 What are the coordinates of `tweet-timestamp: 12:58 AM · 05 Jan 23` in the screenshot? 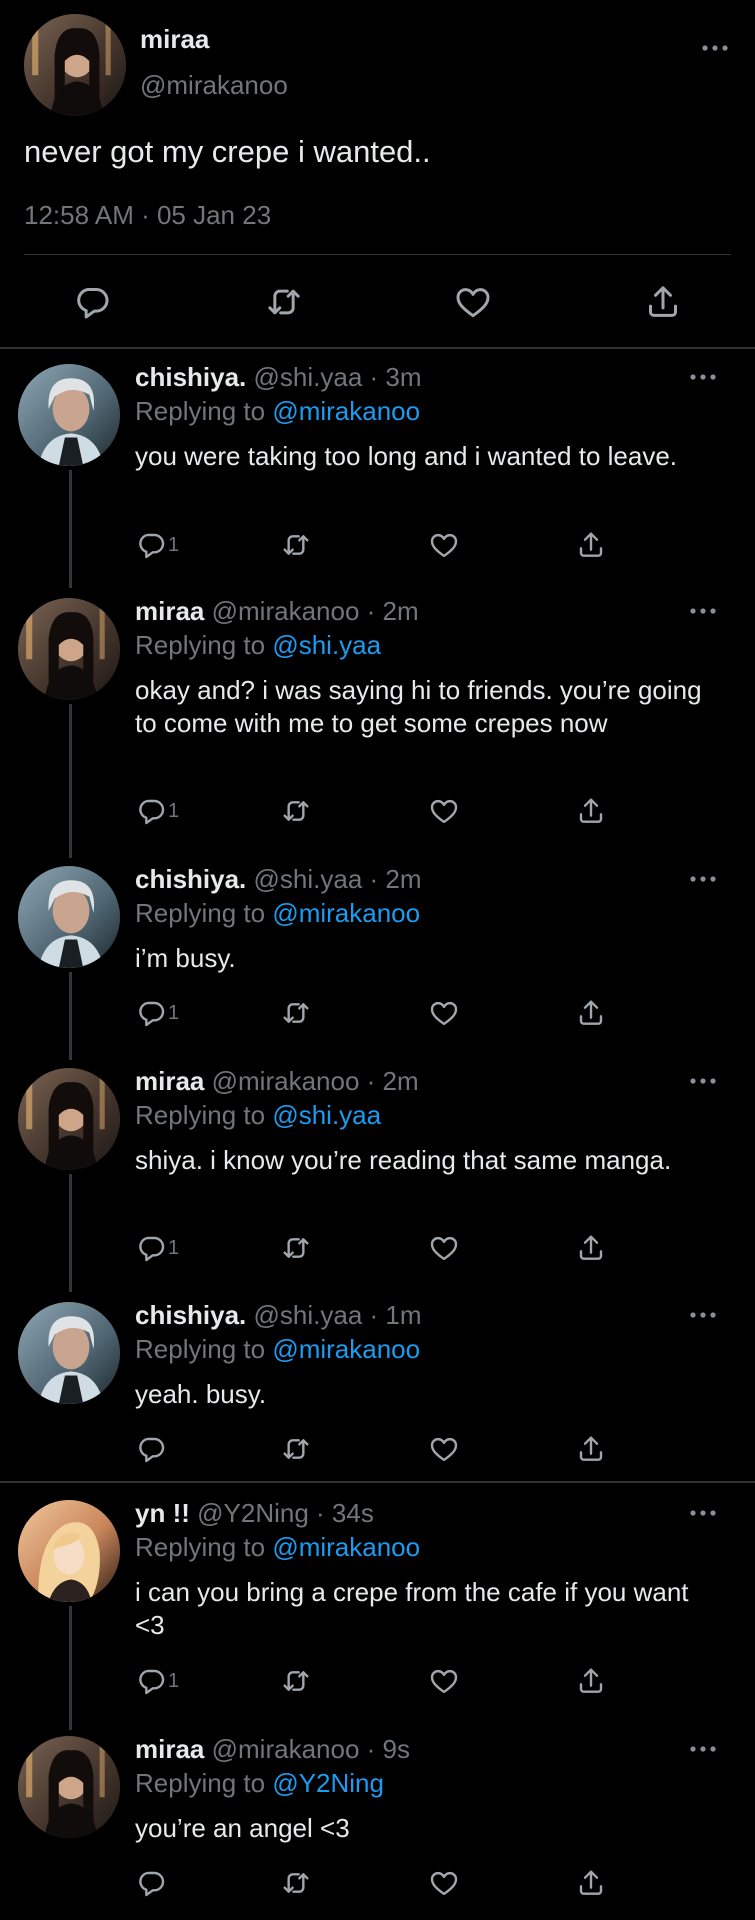 It's located at (147, 215).